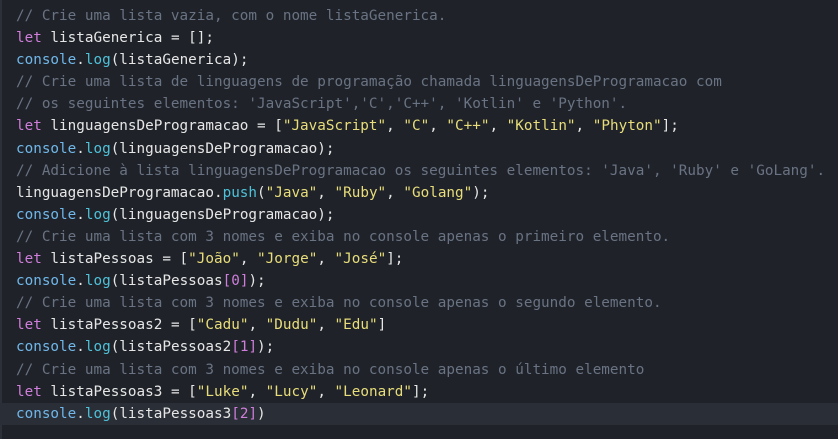 Image resolution: width=838 pixels, height=439 pixels. Describe the element at coordinates (541, 126) in the screenshot. I see `code-token-string: "Kotlin"` at that location.